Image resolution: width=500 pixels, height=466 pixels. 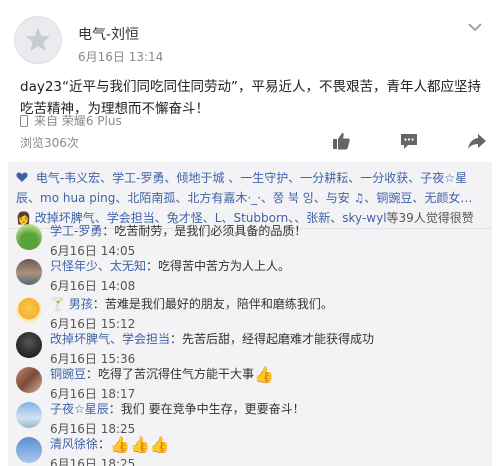 I want to click on comment-text: 吃得了苦沉得住气方能干大事, so click(x=176, y=374).